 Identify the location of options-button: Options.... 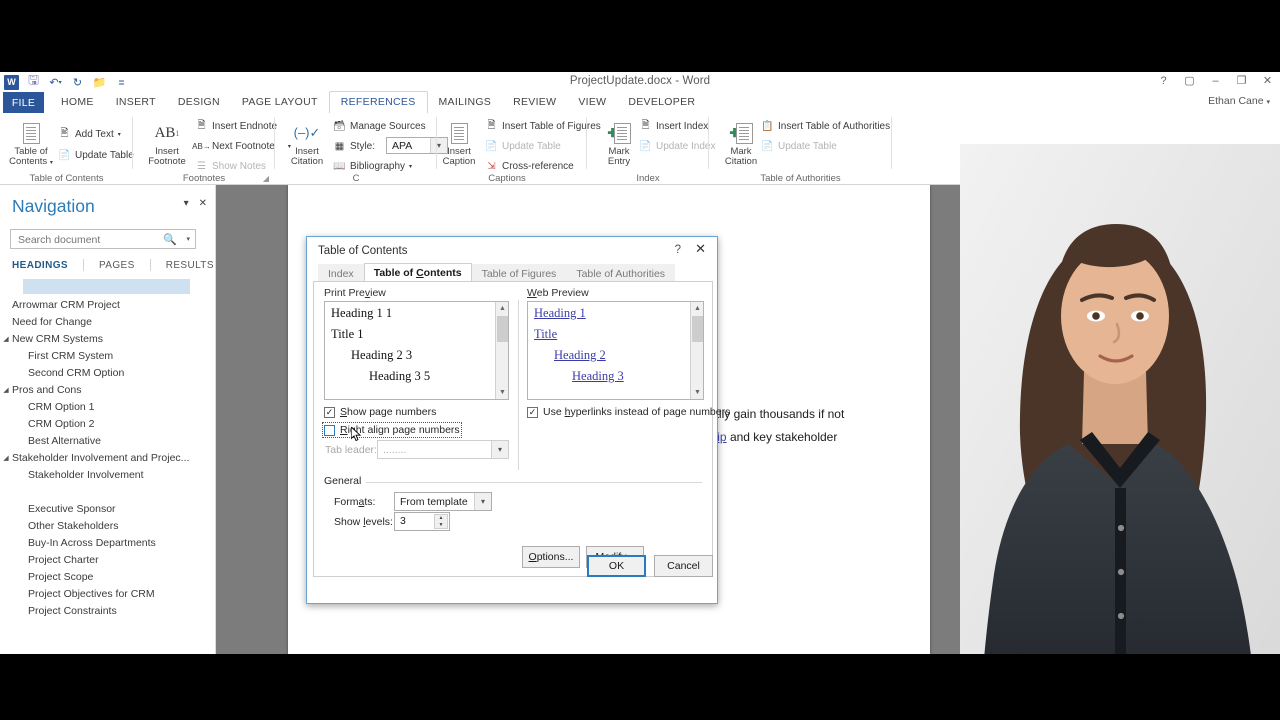
(551, 557).